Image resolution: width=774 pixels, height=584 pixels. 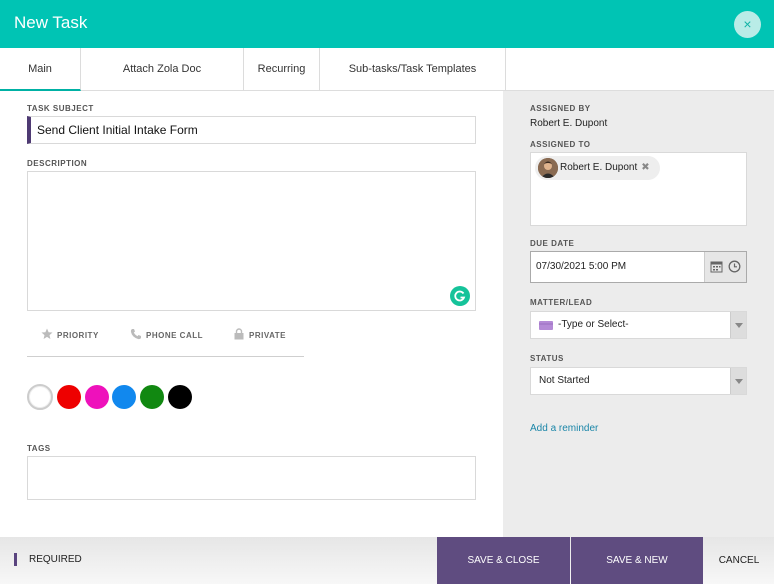 What do you see at coordinates (503, 560) in the screenshot?
I see `save-close-button: SAVE & CLOSE` at bounding box center [503, 560].